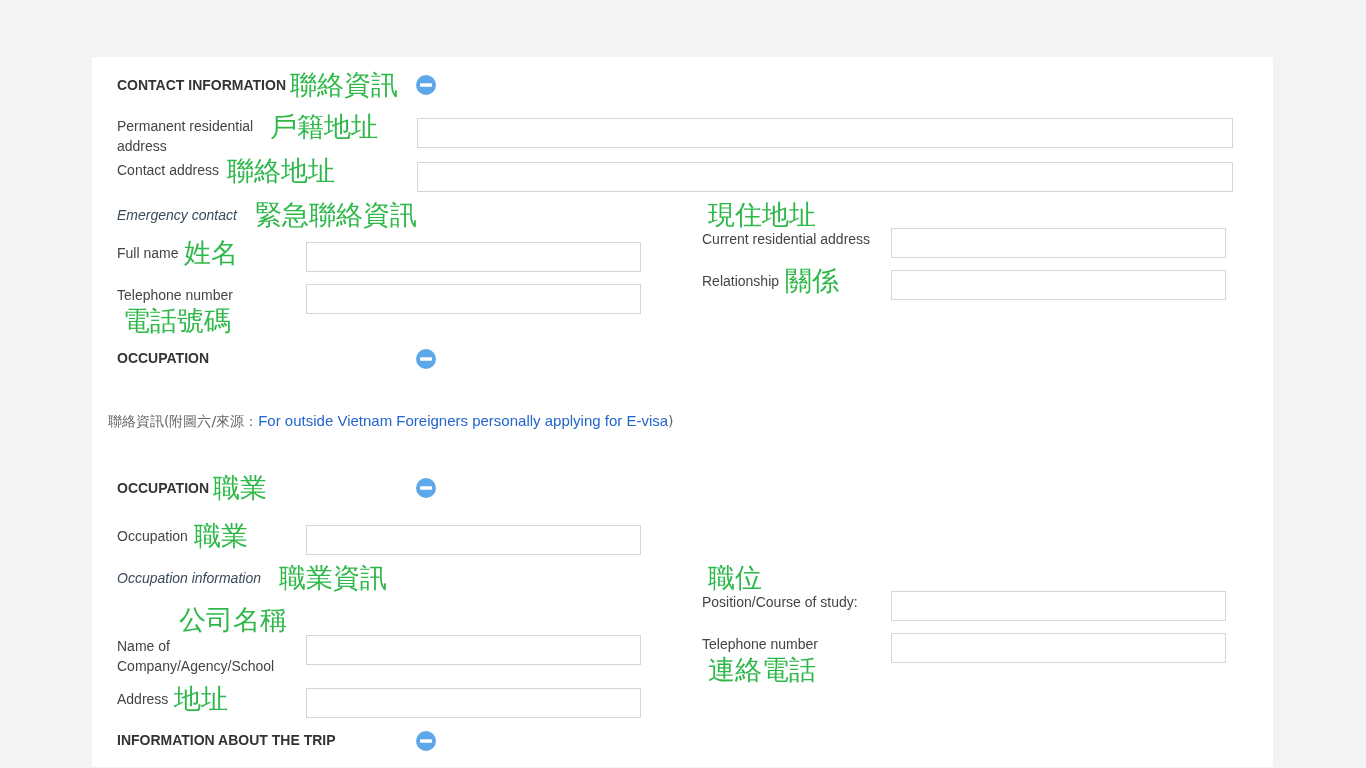 This screenshot has height=768, width=1366. Describe the element at coordinates (196, 656) in the screenshot. I see `field-label: Name of Company/Agency/School` at that location.